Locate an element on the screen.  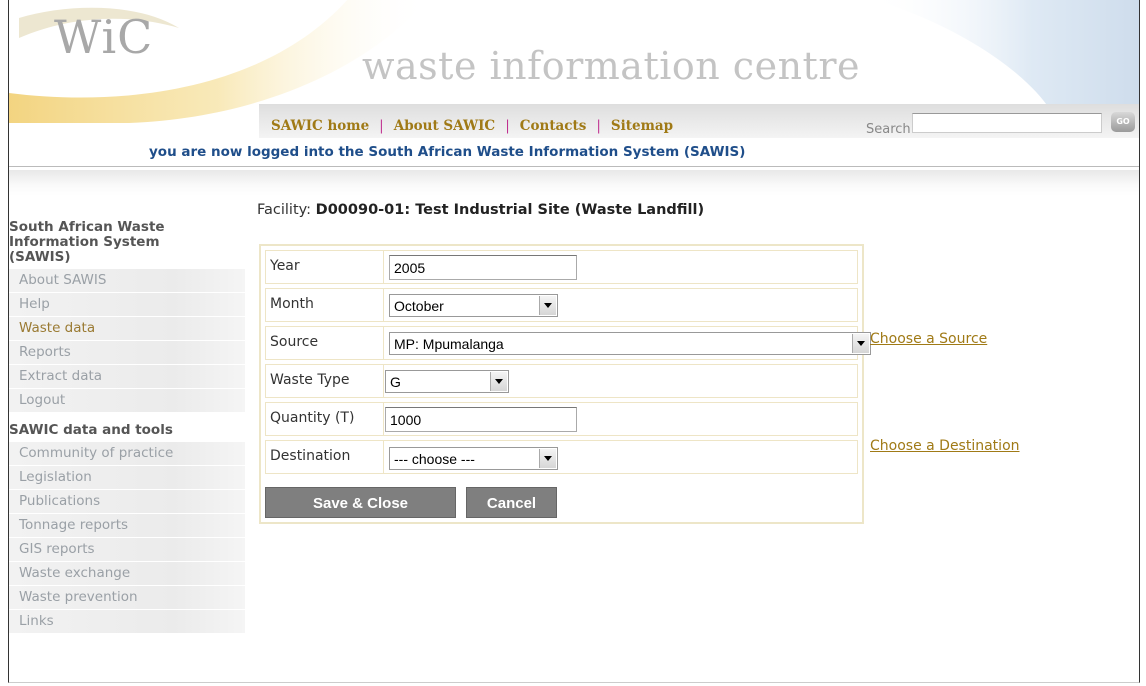
cancel-button: Cancel is located at coordinates (511, 502).